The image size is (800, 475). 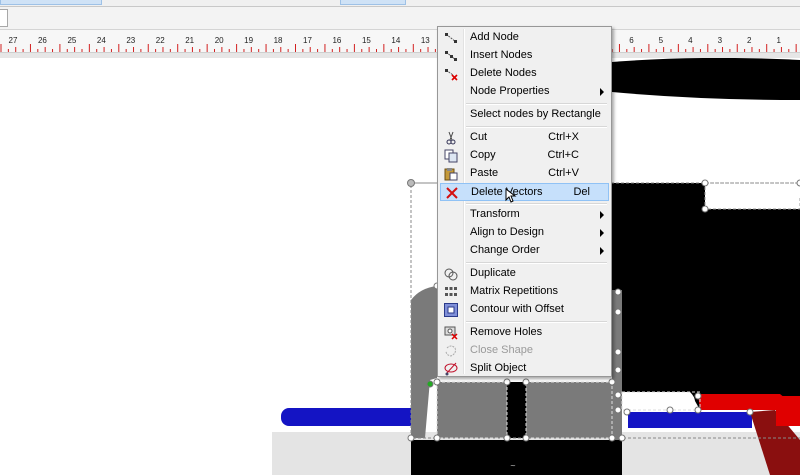 What do you see at coordinates (498, 368) in the screenshot?
I see `menu-item-label: Split Object` at bounding box center [498, 368].